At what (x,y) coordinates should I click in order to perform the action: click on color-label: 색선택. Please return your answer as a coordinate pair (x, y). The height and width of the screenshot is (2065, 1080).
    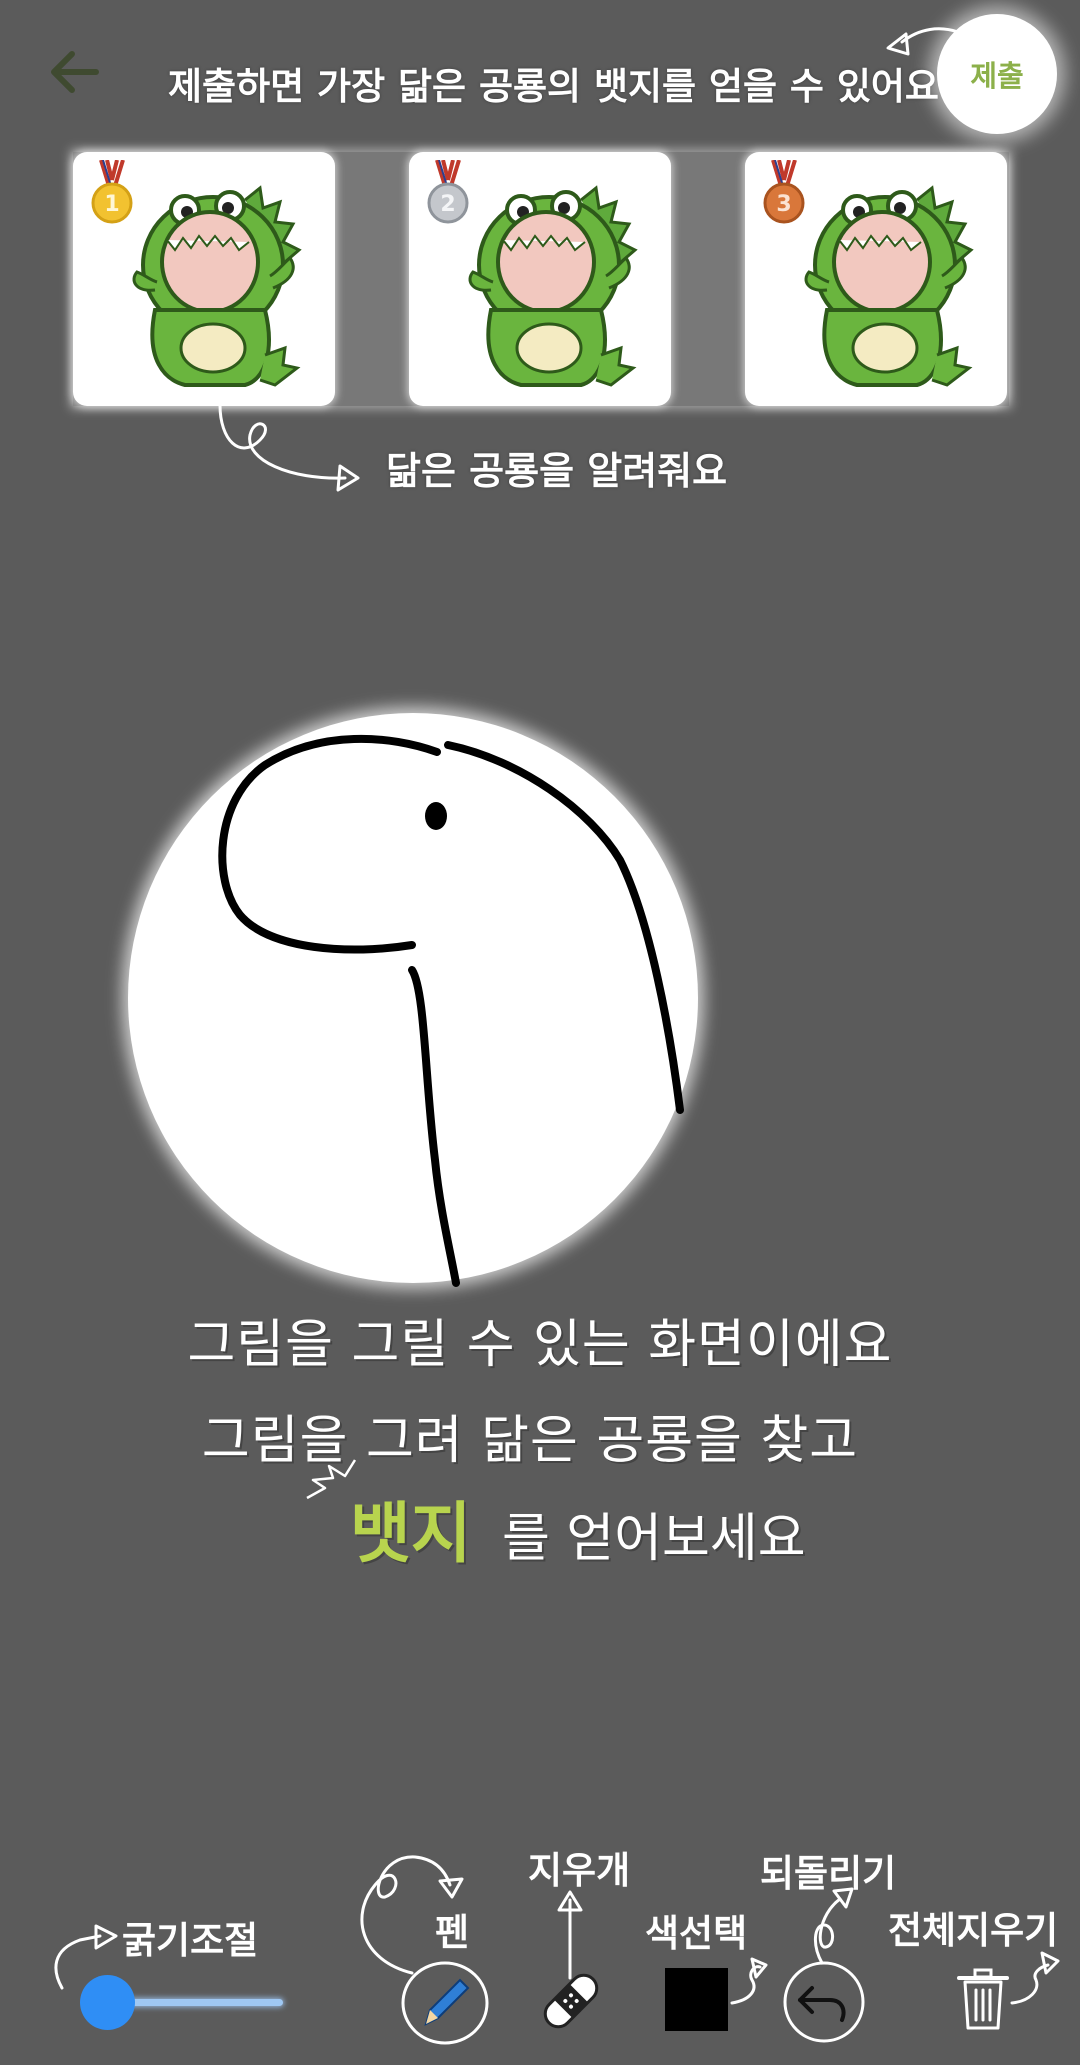
    Looking at the image, I should click on (696, 1933).